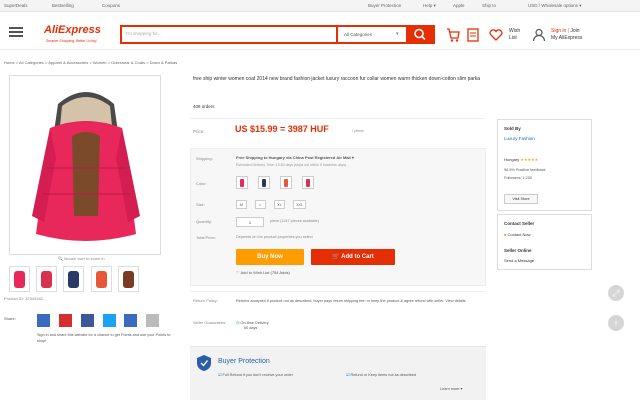  What do you see at coordinates (206, 237) in the screenshot?
I see `total-price-label: Total Price:` at bounding box center [206, 237].